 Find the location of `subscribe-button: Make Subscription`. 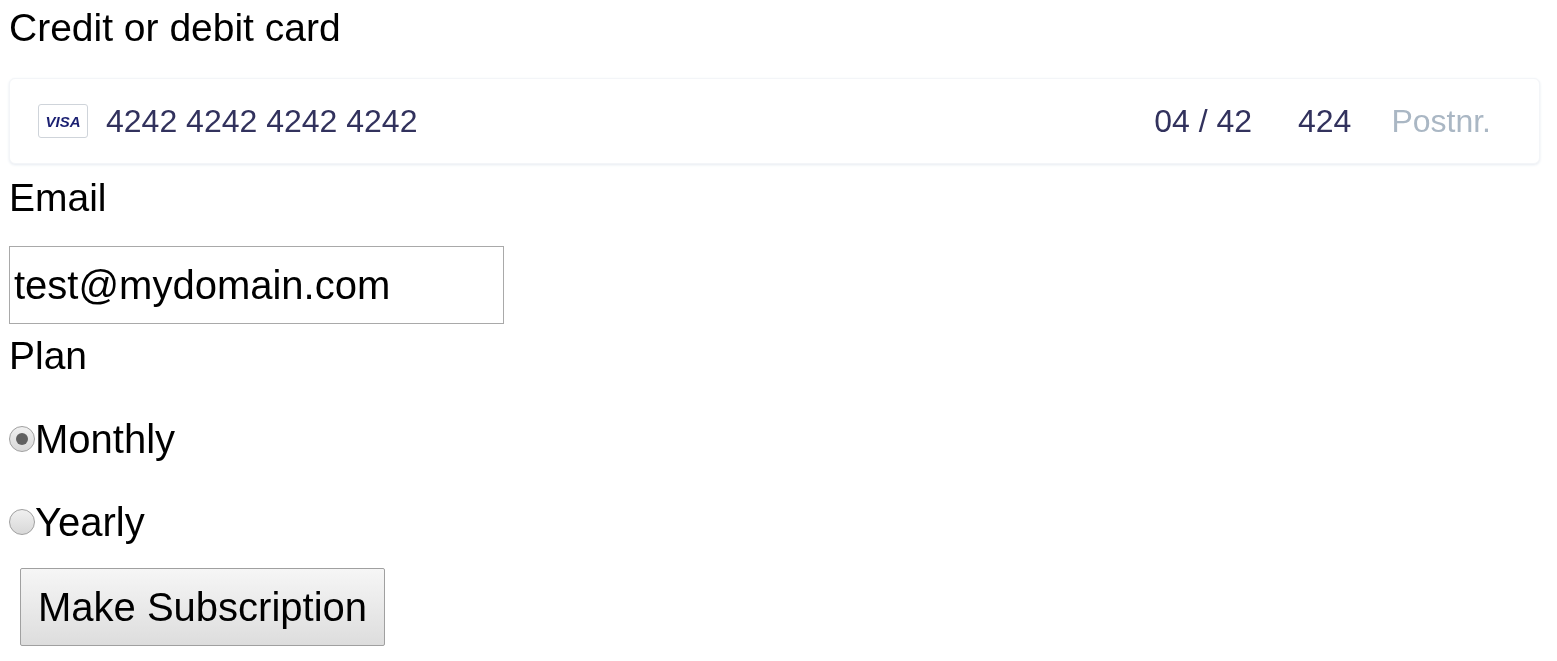

subscribe-button: Make Subscription is located at coordinates (203, 607).